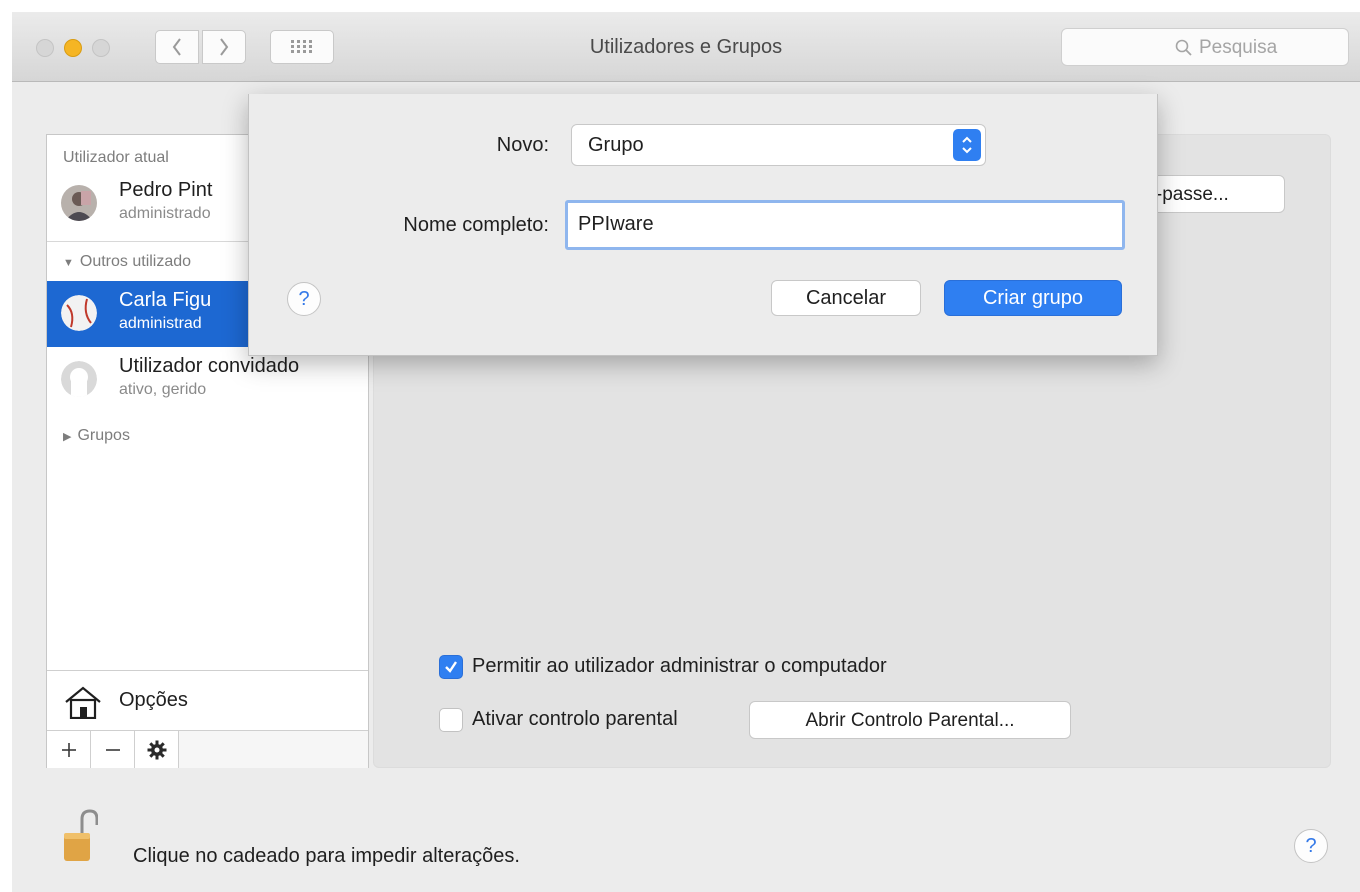 This screenshot has height=892, width=1360. I want to click on user-name: Utilizador convidado, so click(209, 366).